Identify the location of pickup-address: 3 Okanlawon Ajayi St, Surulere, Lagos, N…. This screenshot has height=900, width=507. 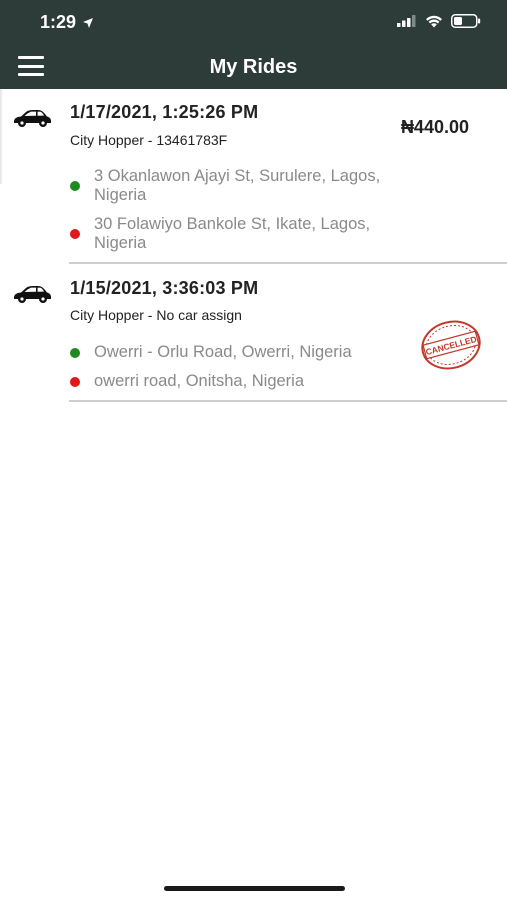
(237, 185).